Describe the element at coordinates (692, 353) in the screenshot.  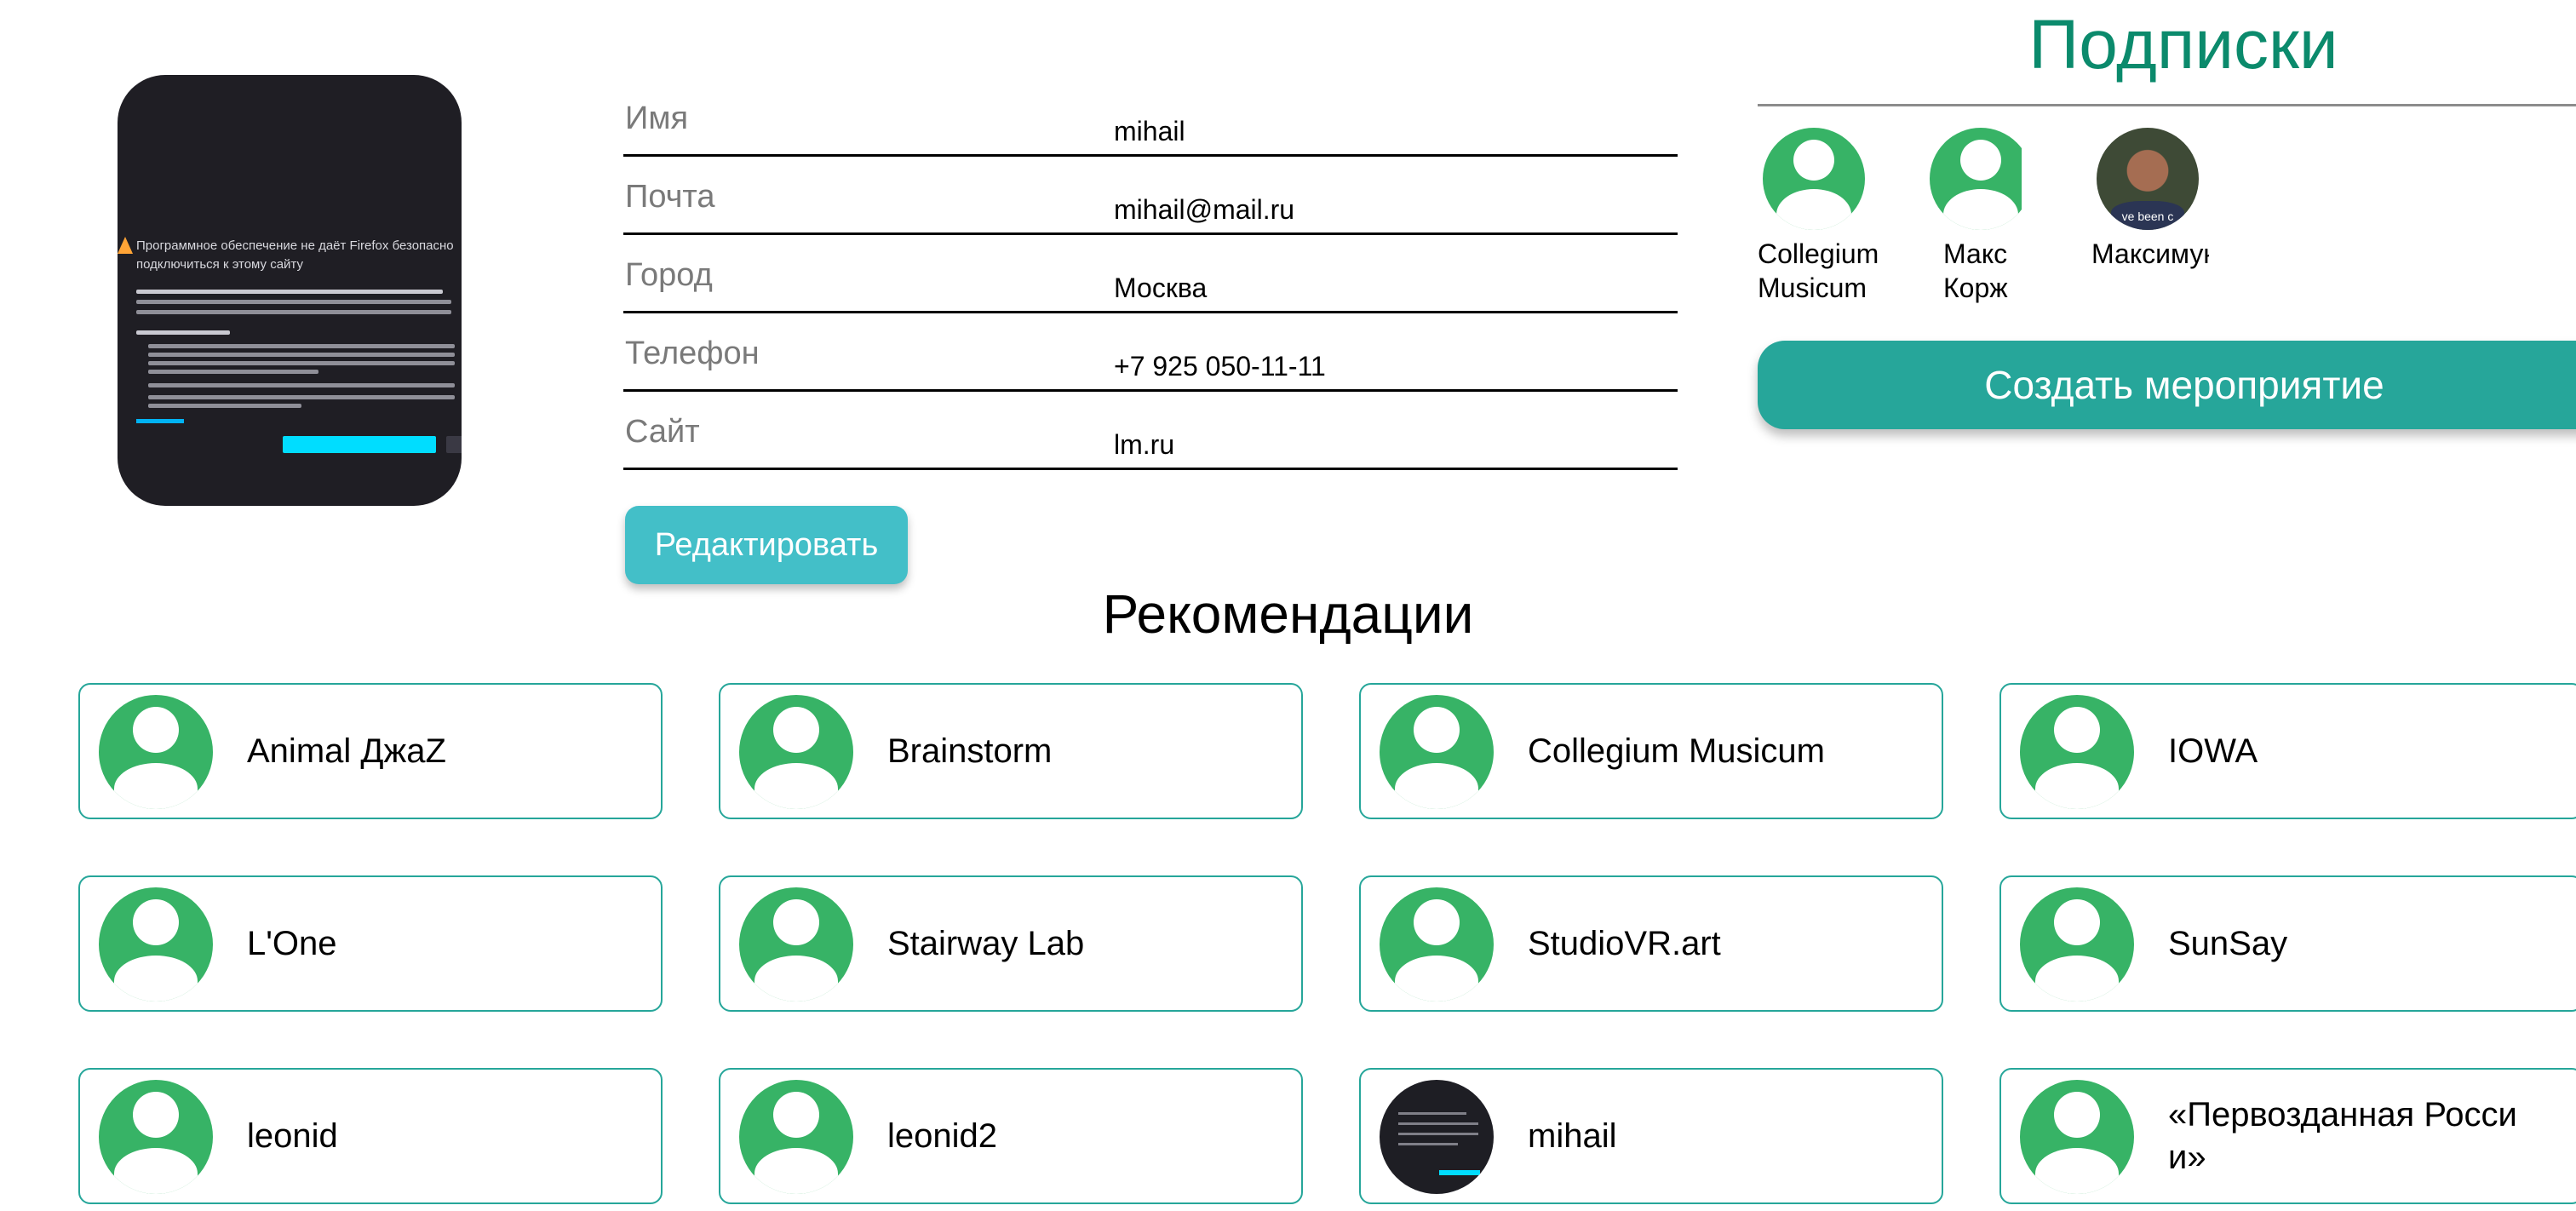
I see `phone-label: Телефон` at that location.